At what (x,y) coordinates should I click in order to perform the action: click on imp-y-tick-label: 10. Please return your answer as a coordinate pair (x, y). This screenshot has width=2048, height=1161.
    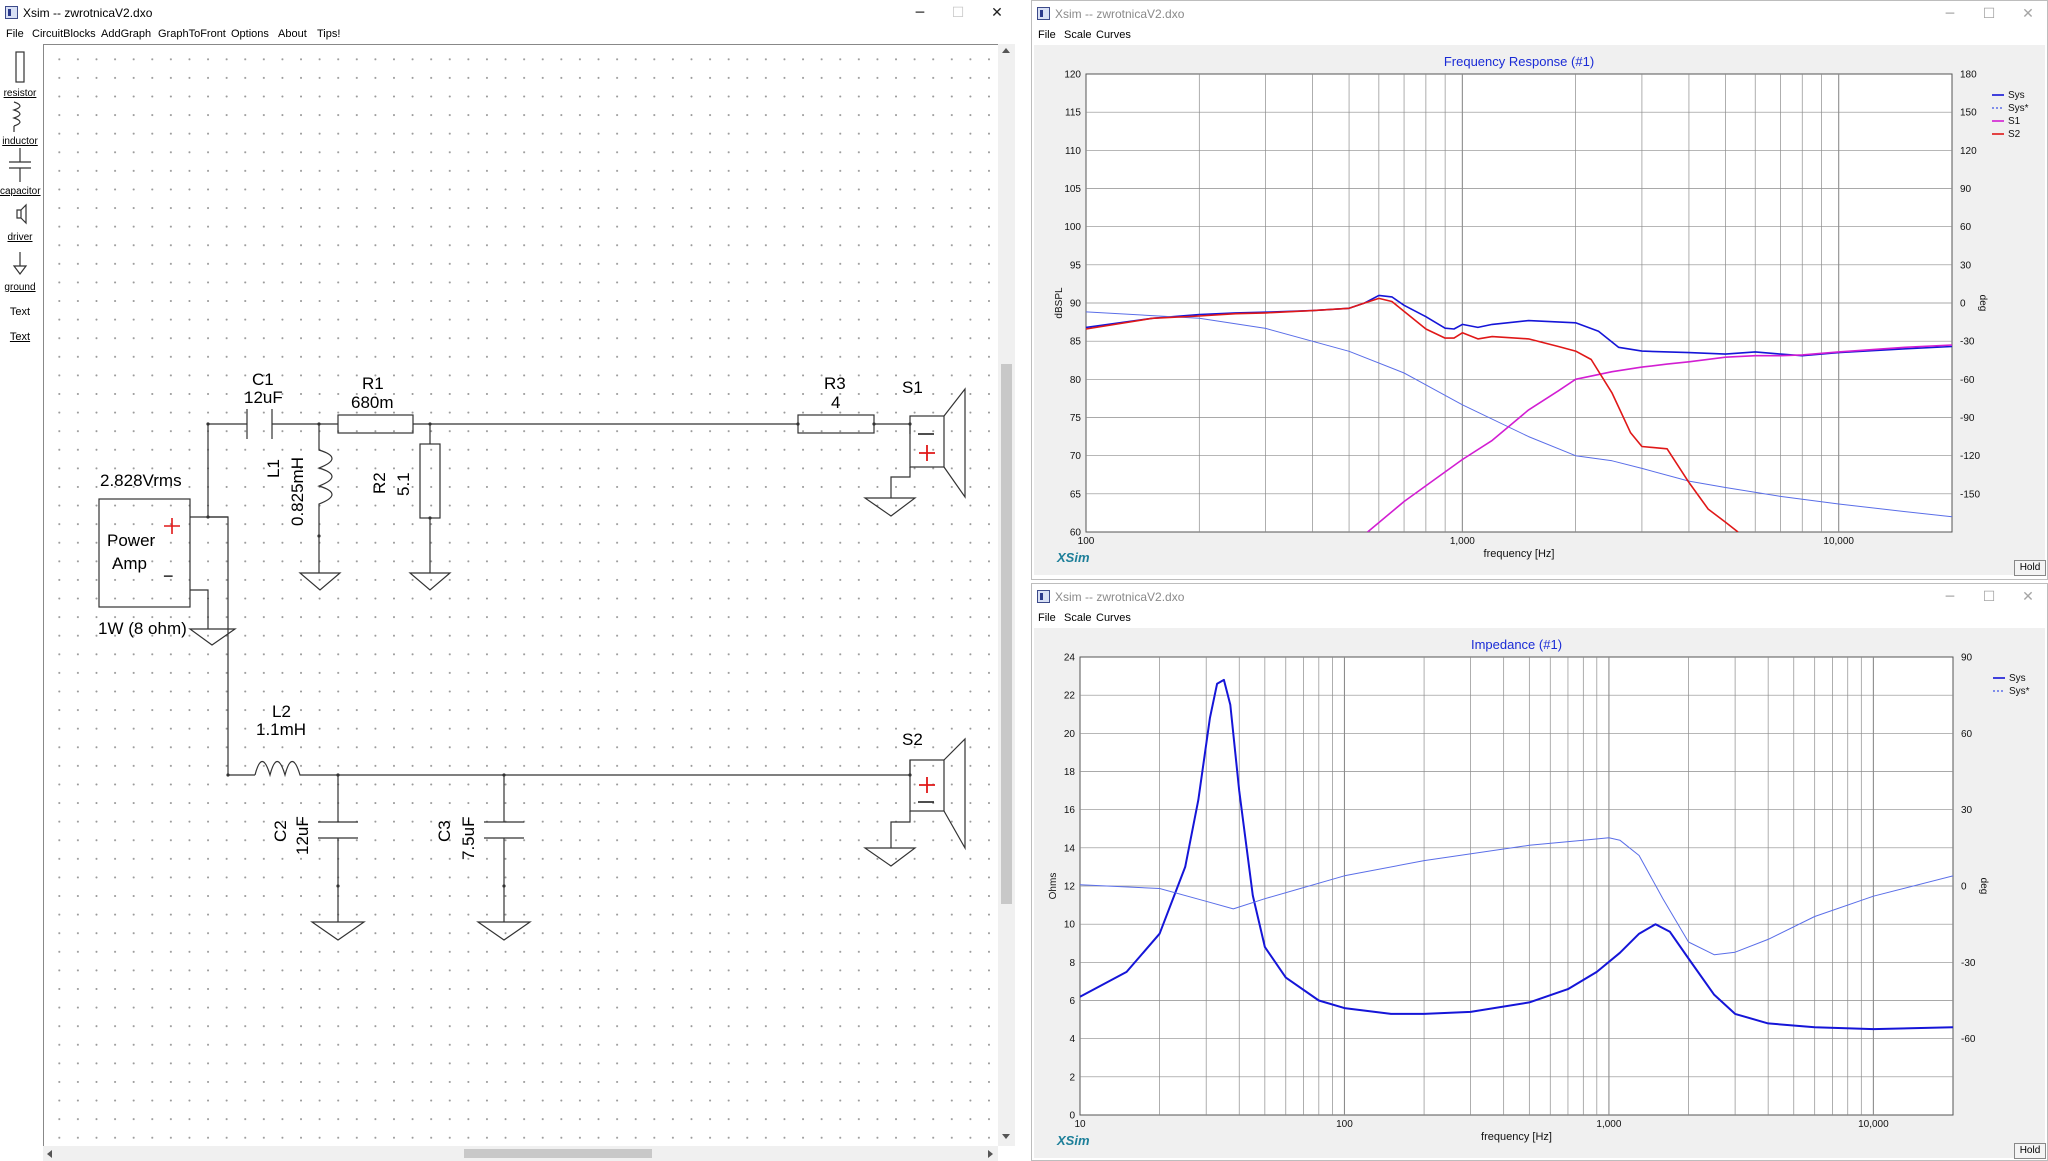
    Looking at the image, I should click on (1070, 925).